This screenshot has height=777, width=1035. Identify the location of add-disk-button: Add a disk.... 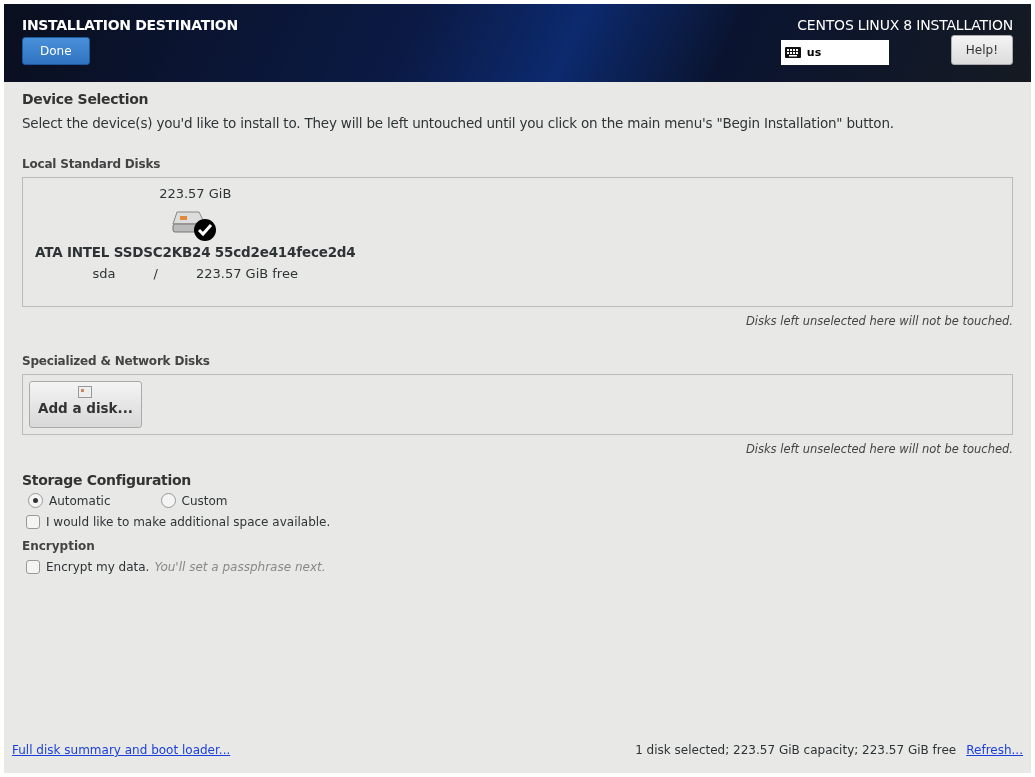
(85, 404).